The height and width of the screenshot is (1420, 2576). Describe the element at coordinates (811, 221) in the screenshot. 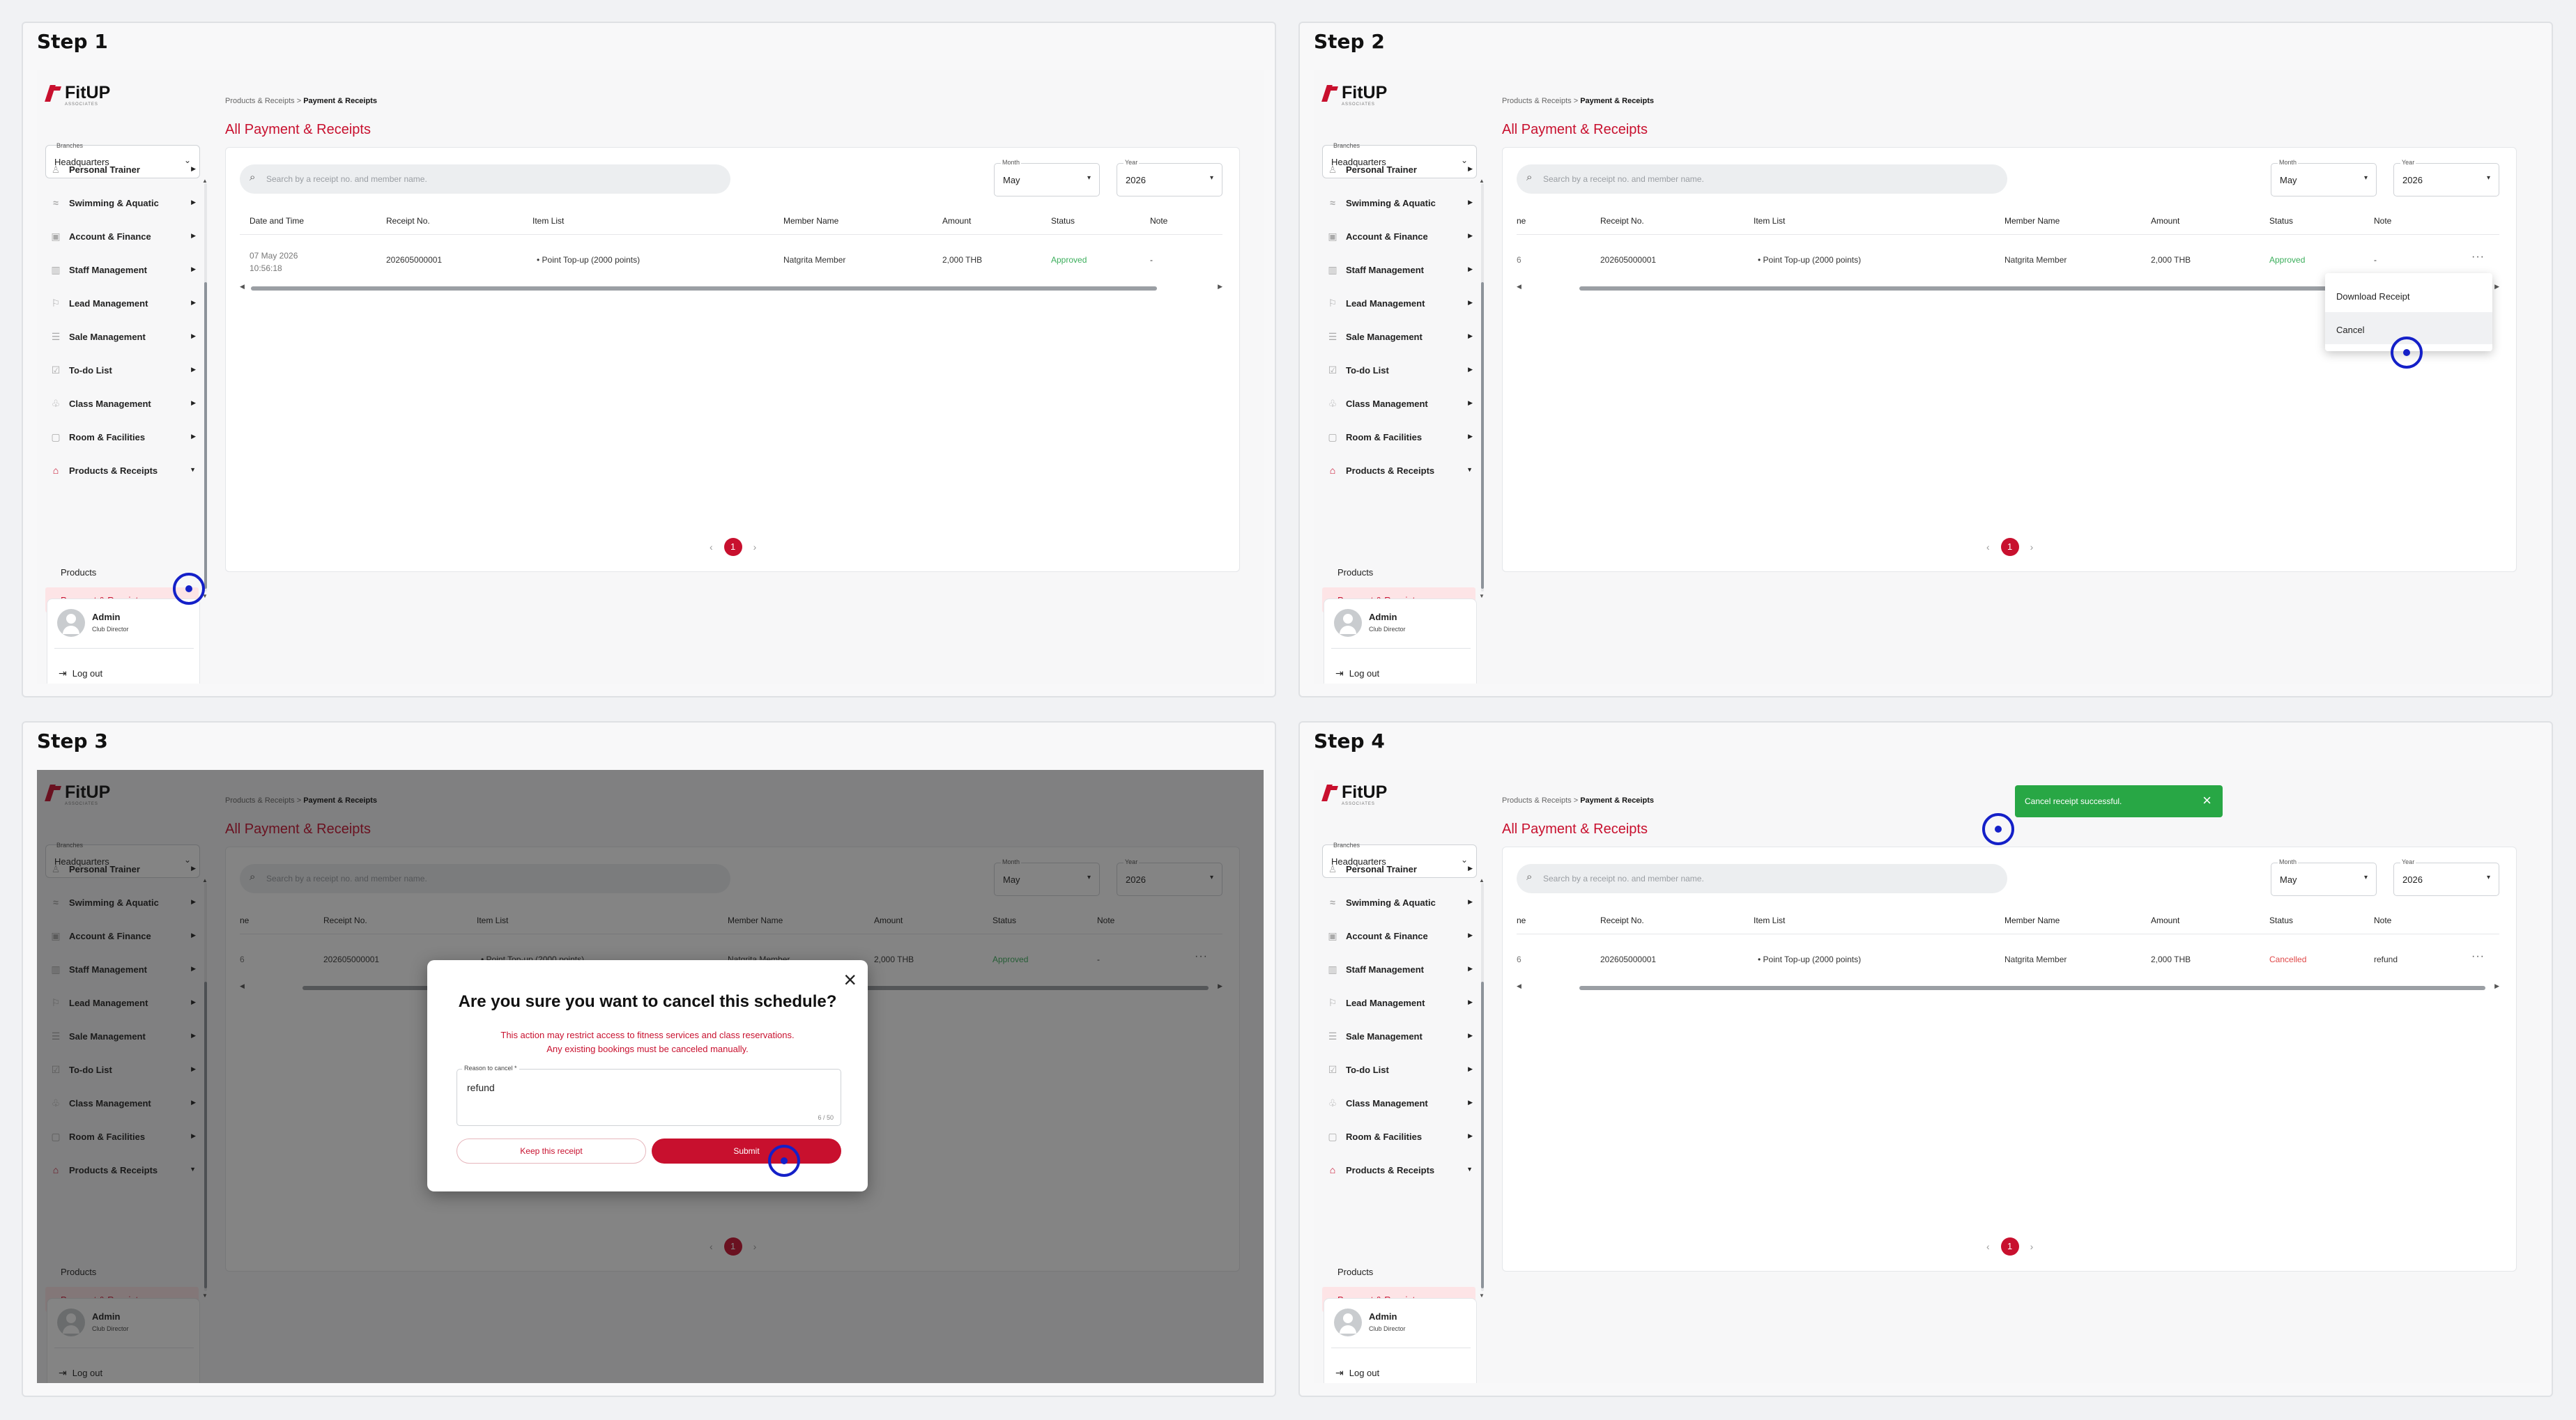

I see `column-header: Member Name` at that location.